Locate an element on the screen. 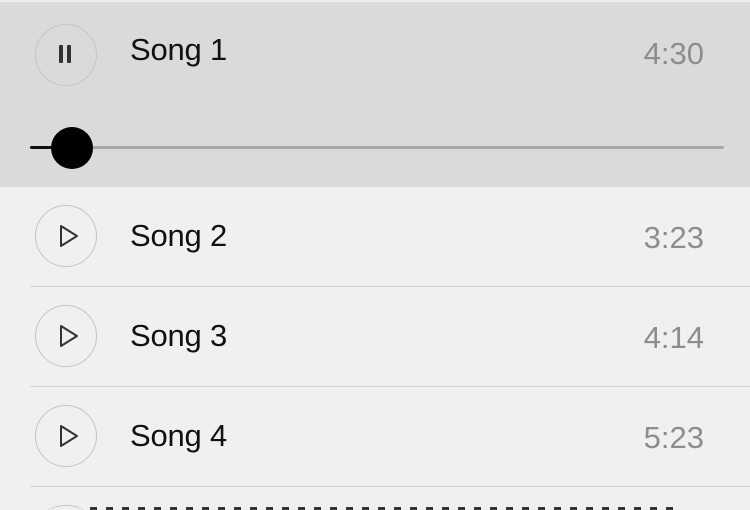 Image resolution: width=750 pixels, height=510 pixels. now-playing-duration: 4:30 is located at coordinates (673, 53).